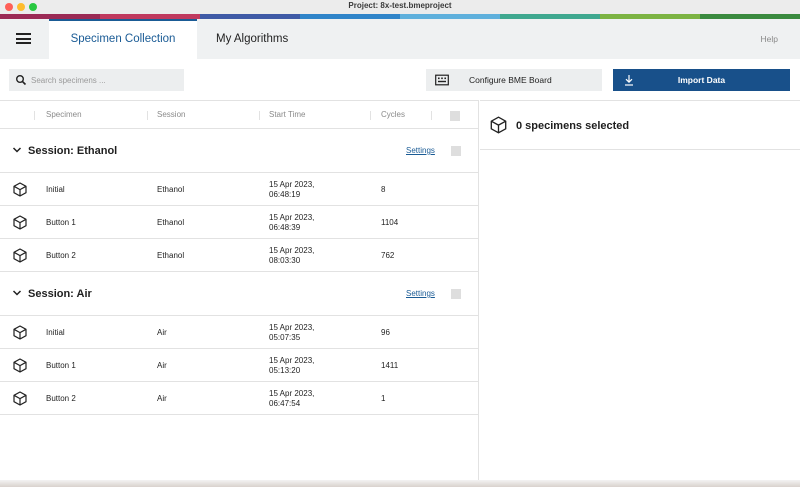 The height and width of the screenshot is (487, 800). I want to click on cycles-count: 1, so click(383, 398).